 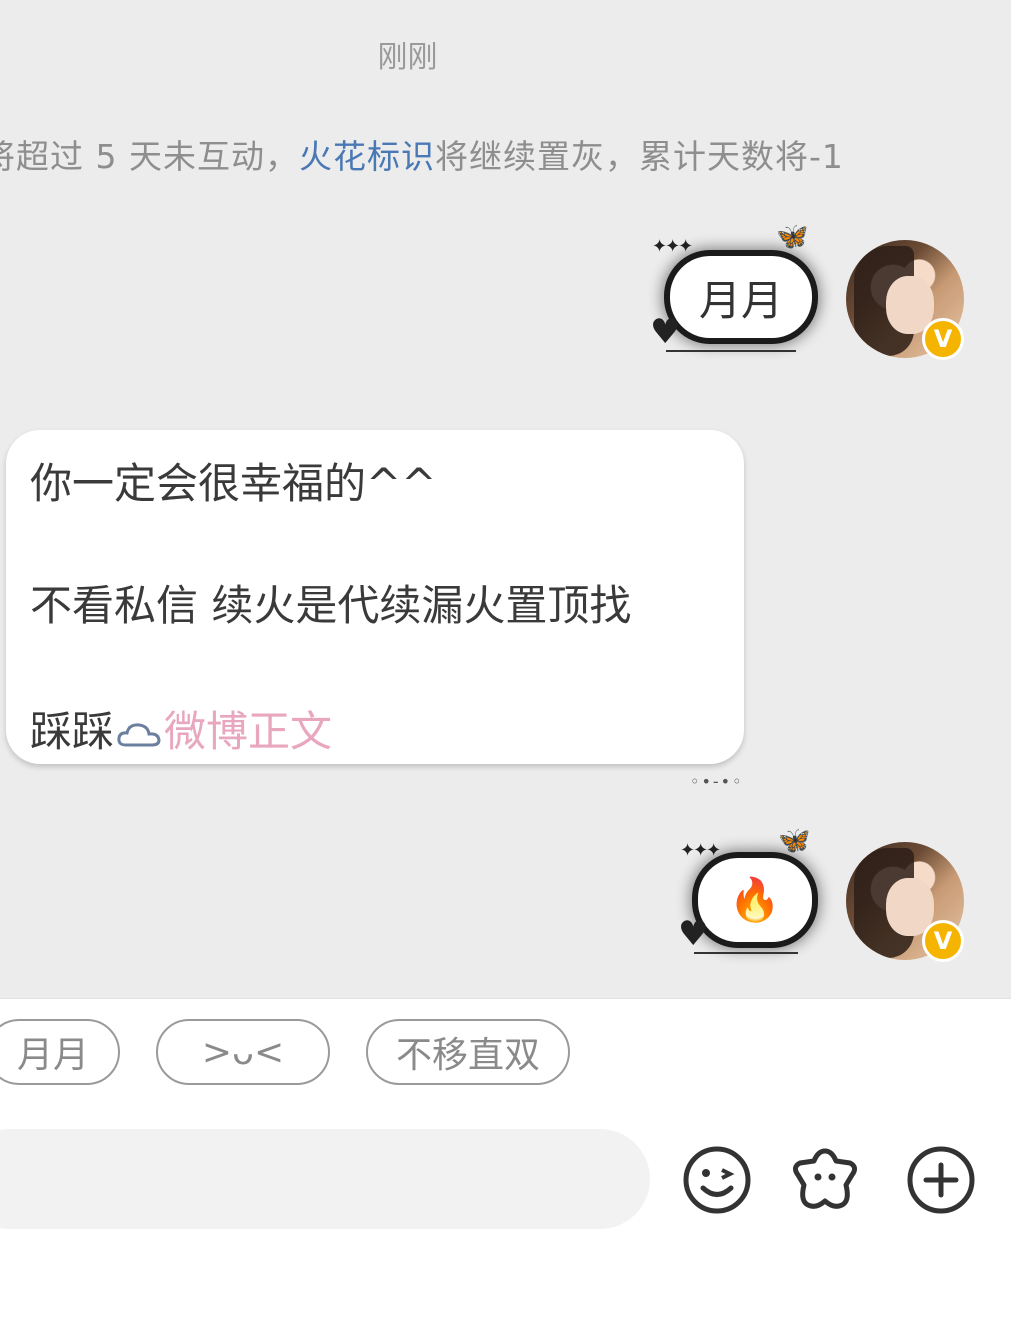 What do you see at coordinates (717, 781) in the screenshot?
I see `bubble-tail-deco: ◦•-•◦` at bounding box center [717, 781].